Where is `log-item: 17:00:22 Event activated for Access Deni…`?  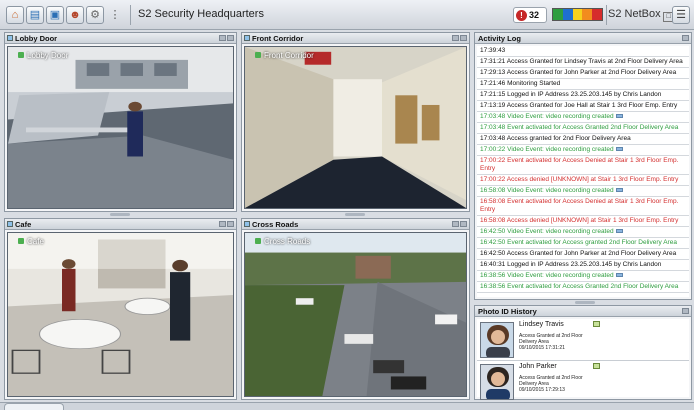 log-item: 17:00:22 Event activated for Access Deni… is located at coordinates (583, 165).